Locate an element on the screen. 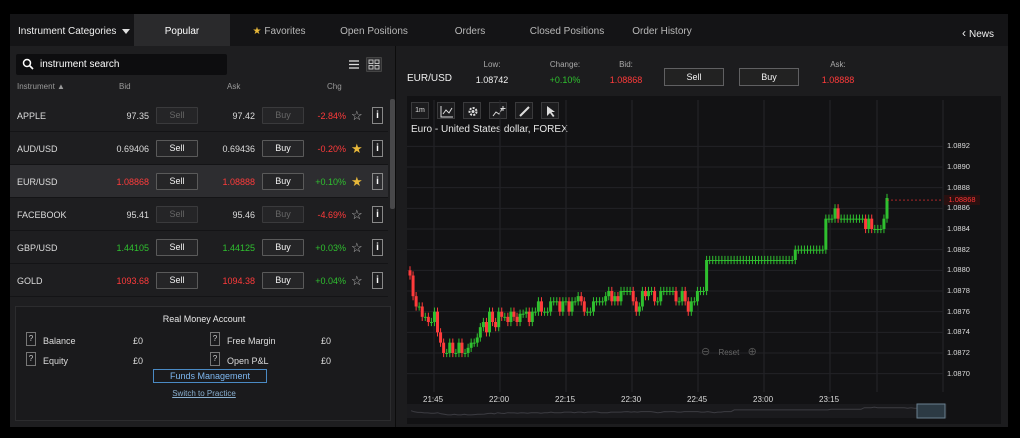 This screenshot has width=1020, height=438. column-header-ask: Ask is located at coordinates (233, 89).